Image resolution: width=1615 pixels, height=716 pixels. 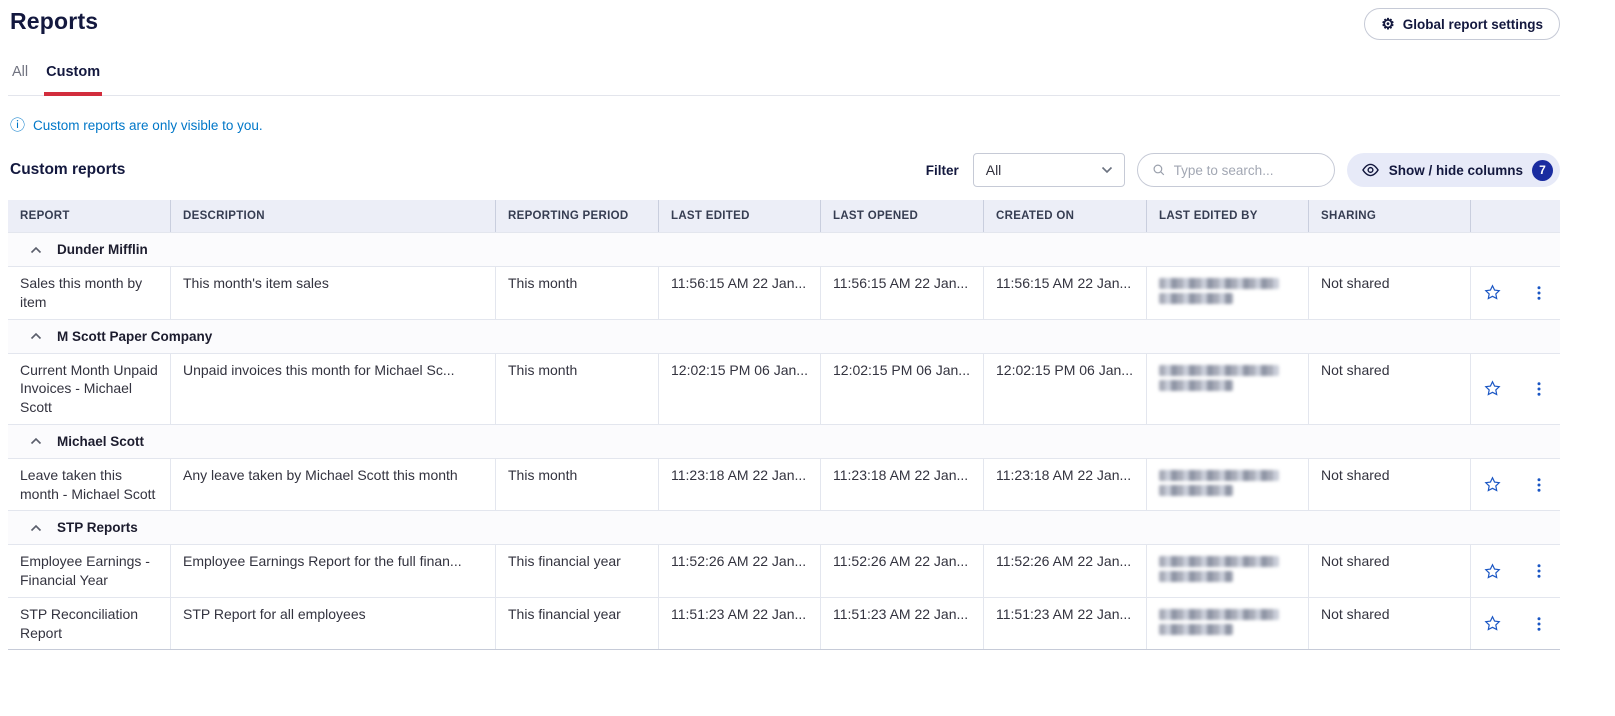 I want to click on column-header-last-edited-by: LAST EDITED BY, so click(x=1227, y=216).